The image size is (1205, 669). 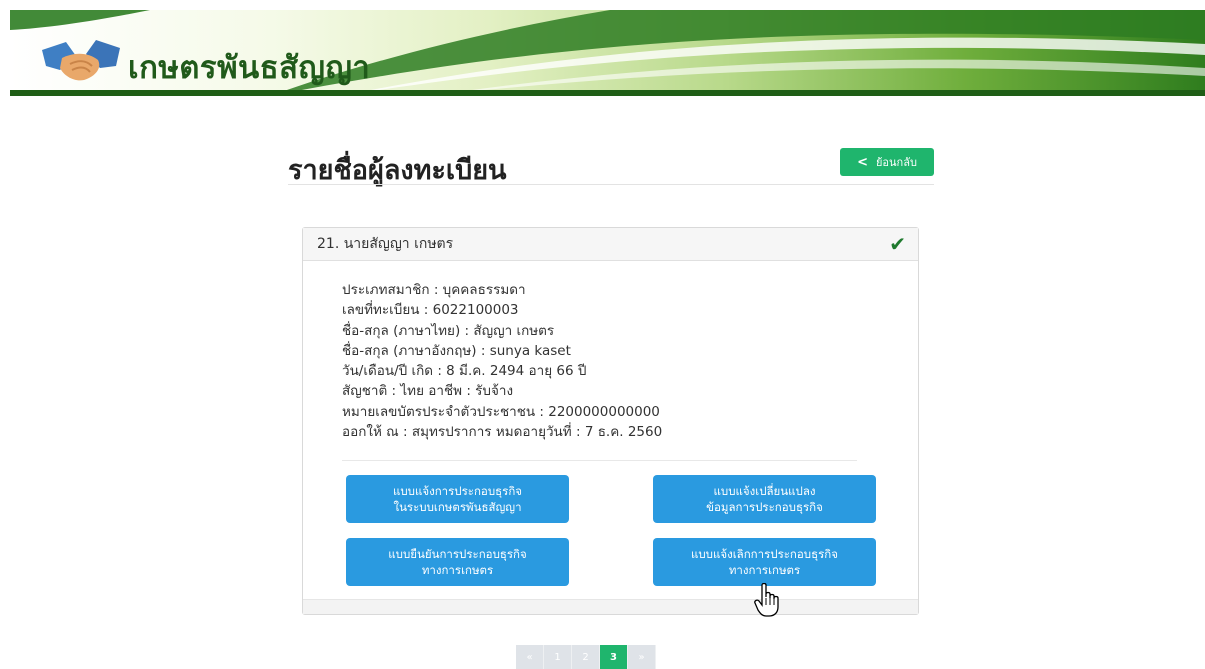 I want to click on card-footer, so click(x=610, y=606).